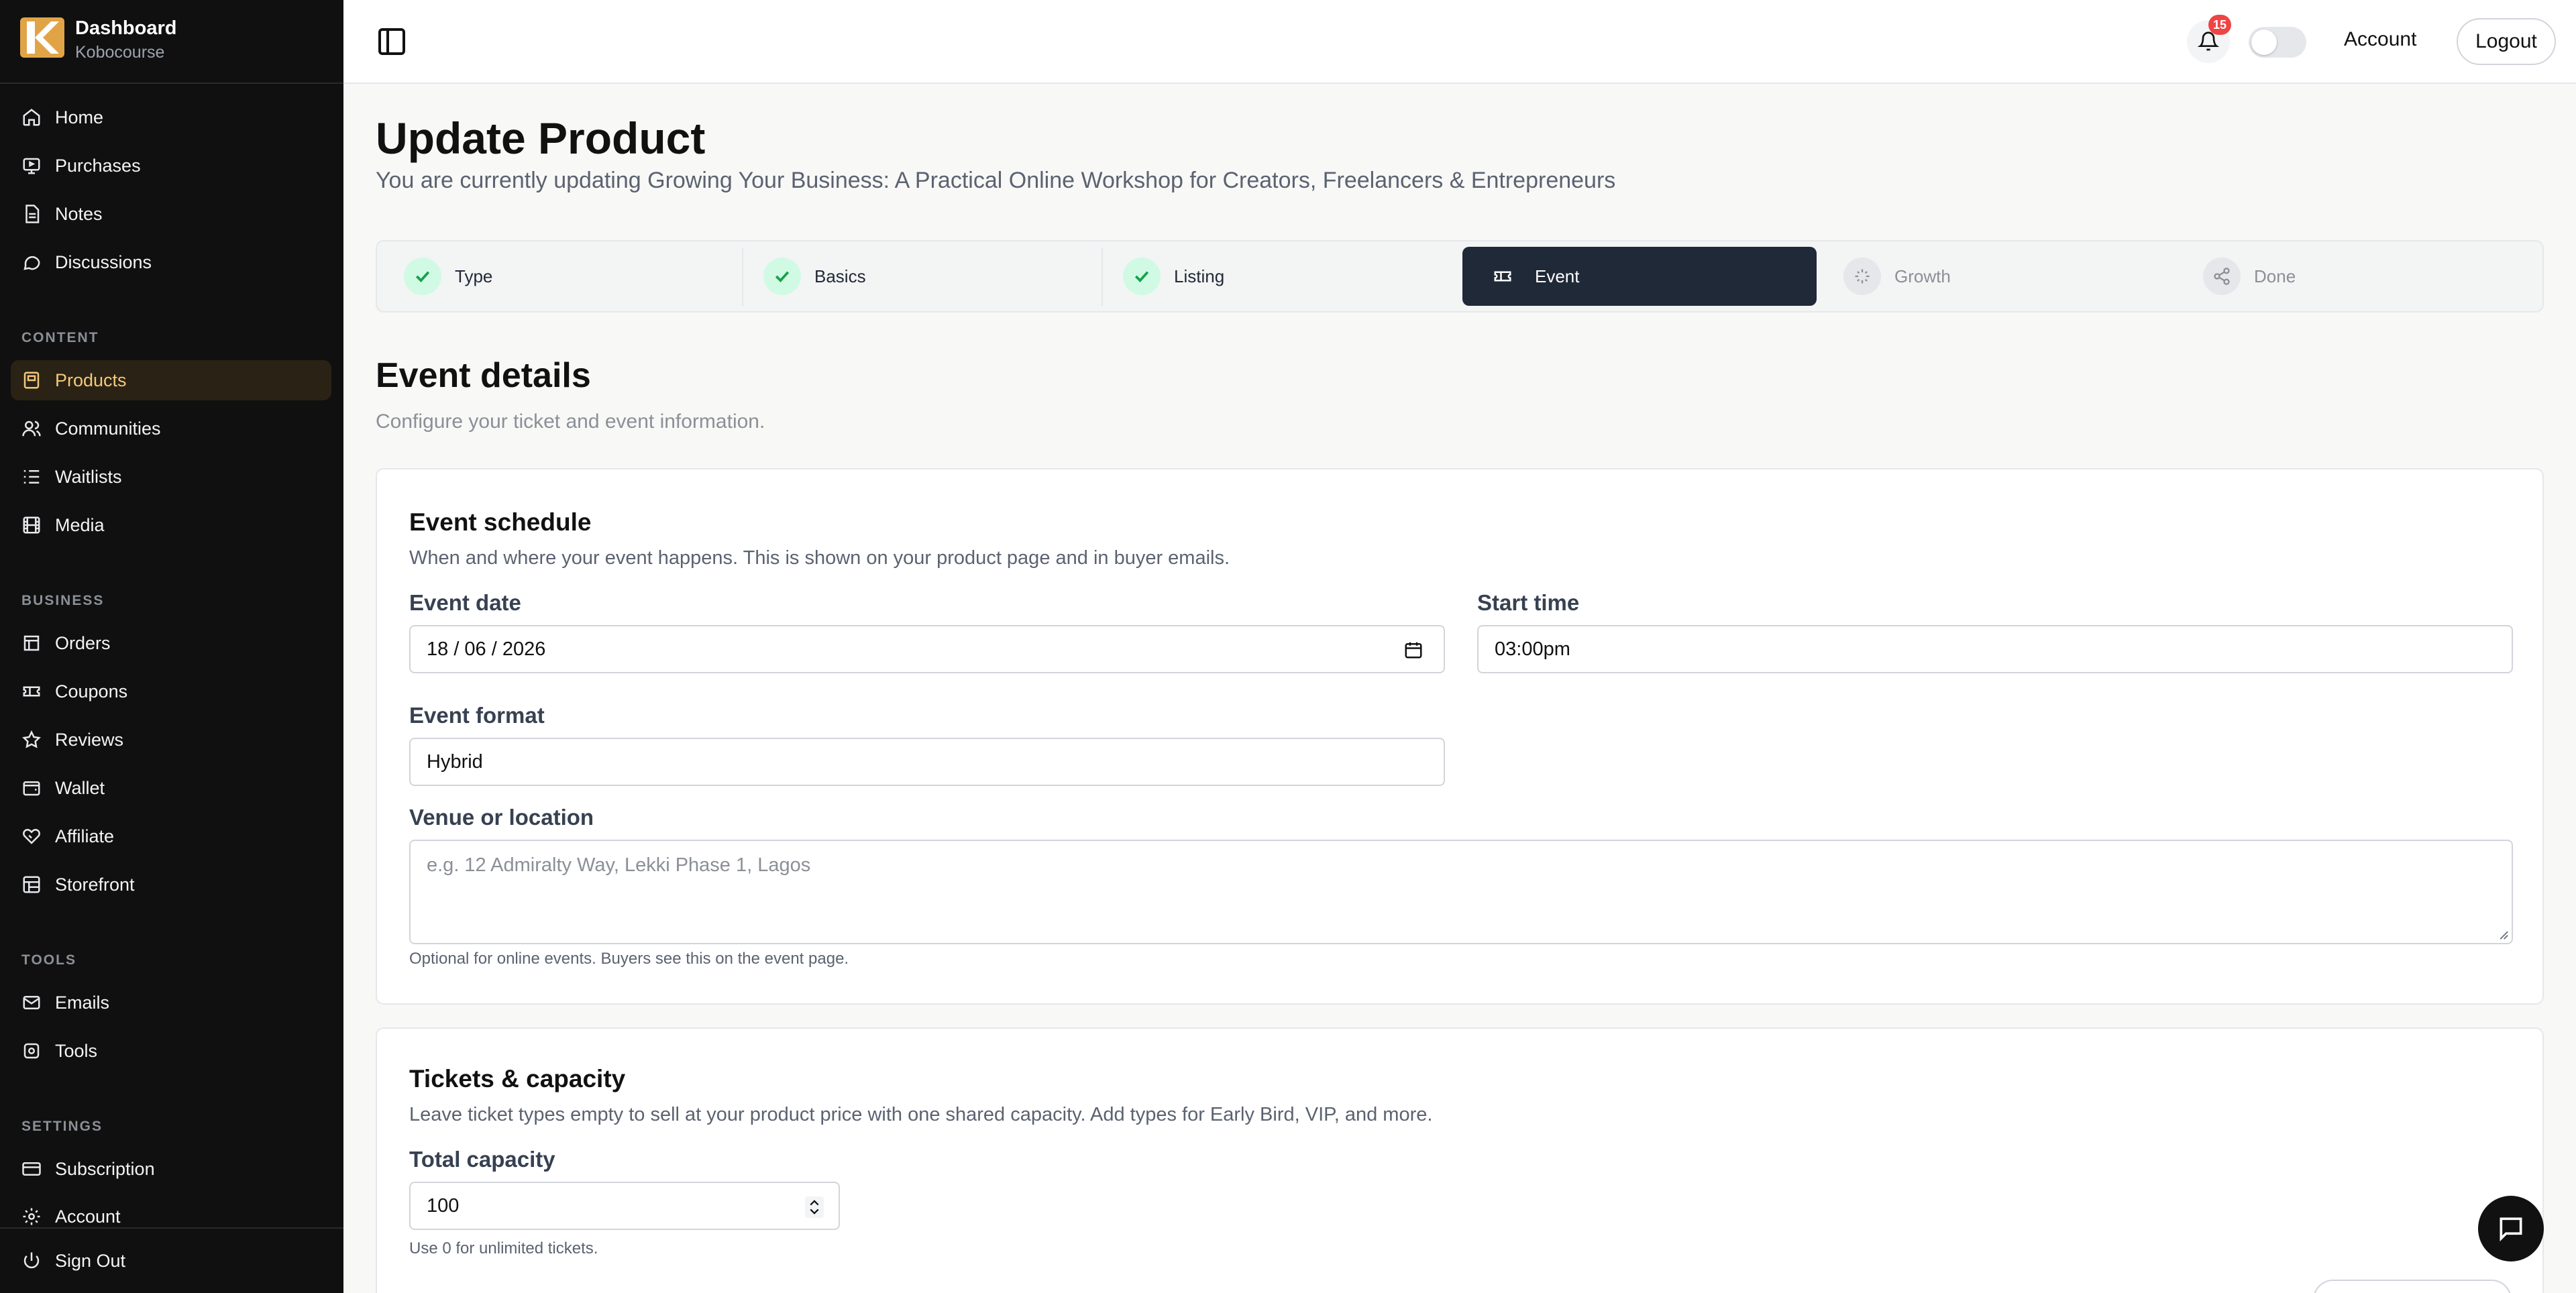 The width and height of the screenshot is (2576, 1293). What do you see at coordinates (1413, 650) in the screenshot?
I see `calendar-icon` at bounding box center [1413, 650].